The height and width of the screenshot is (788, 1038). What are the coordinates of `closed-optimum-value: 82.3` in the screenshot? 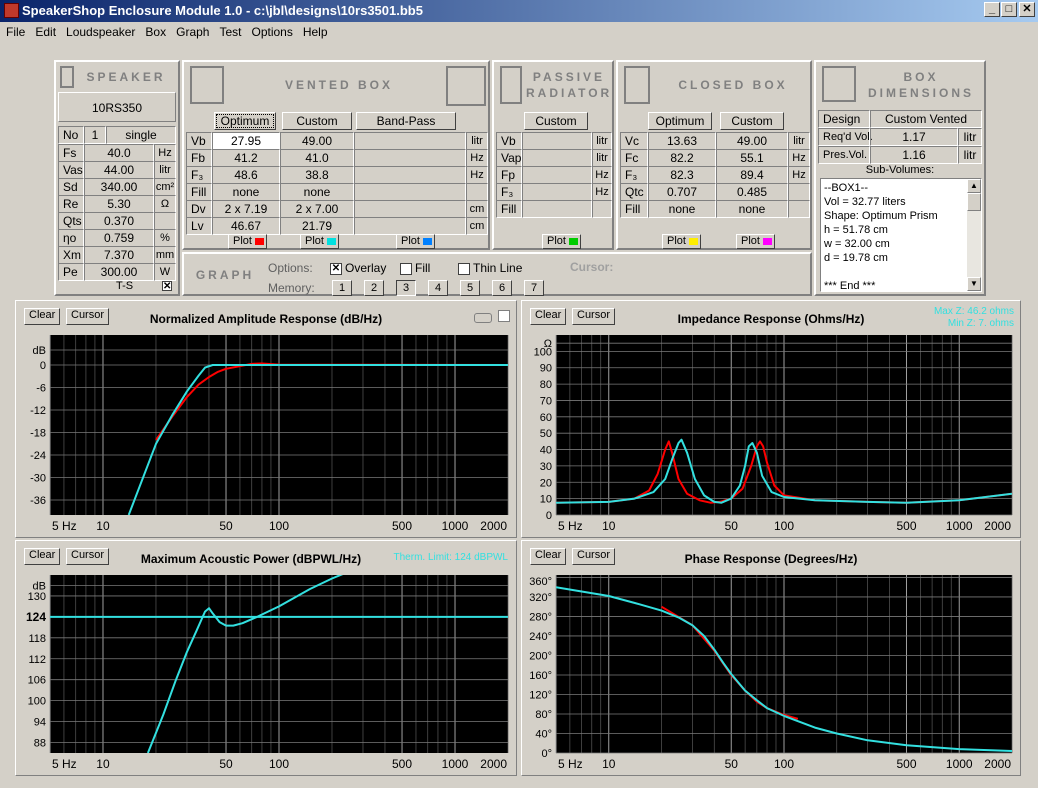 It's located at (682, 175).